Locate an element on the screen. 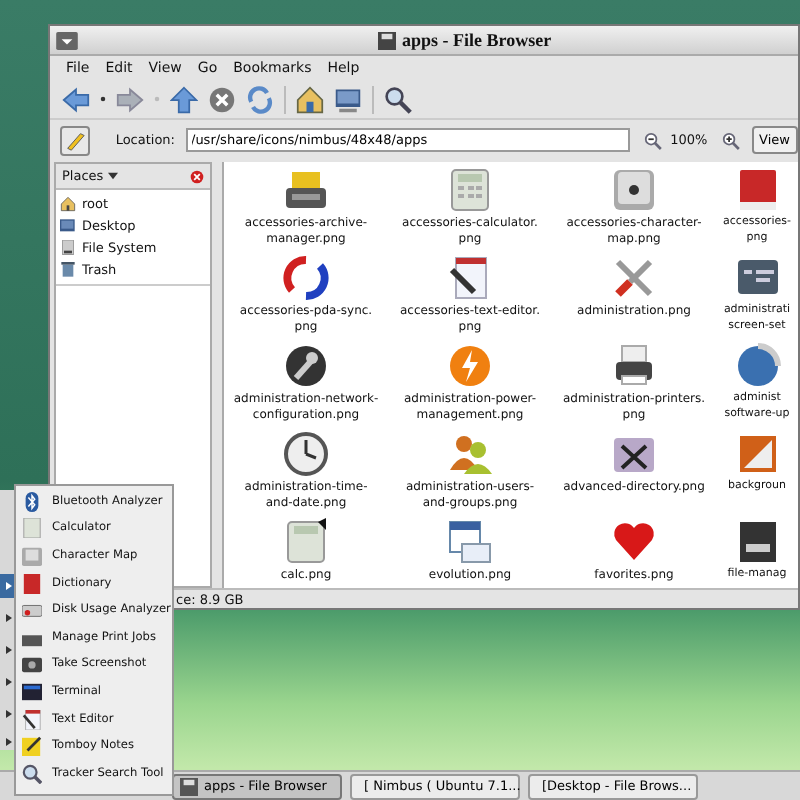  window-title: apps - File Browser is located at coordinates (477, 40).